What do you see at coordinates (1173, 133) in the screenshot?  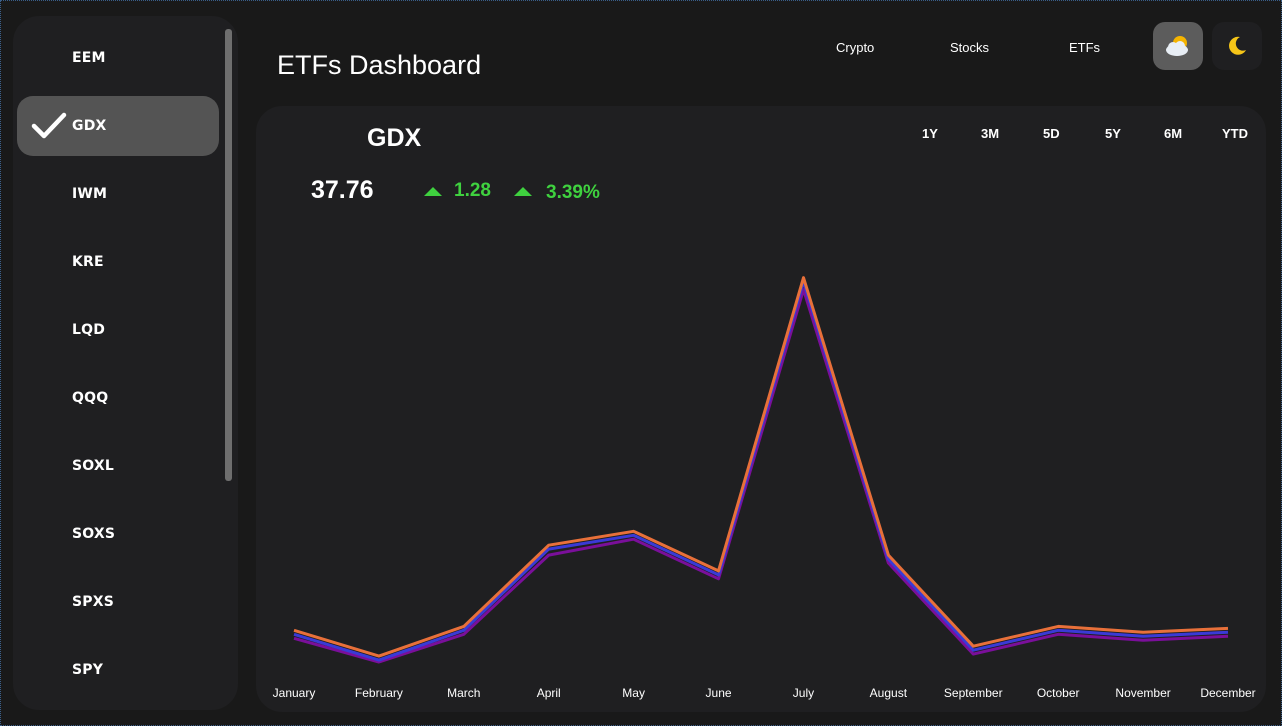 I see `range-6m-button: 6M` at bounding box center [1173, 133].